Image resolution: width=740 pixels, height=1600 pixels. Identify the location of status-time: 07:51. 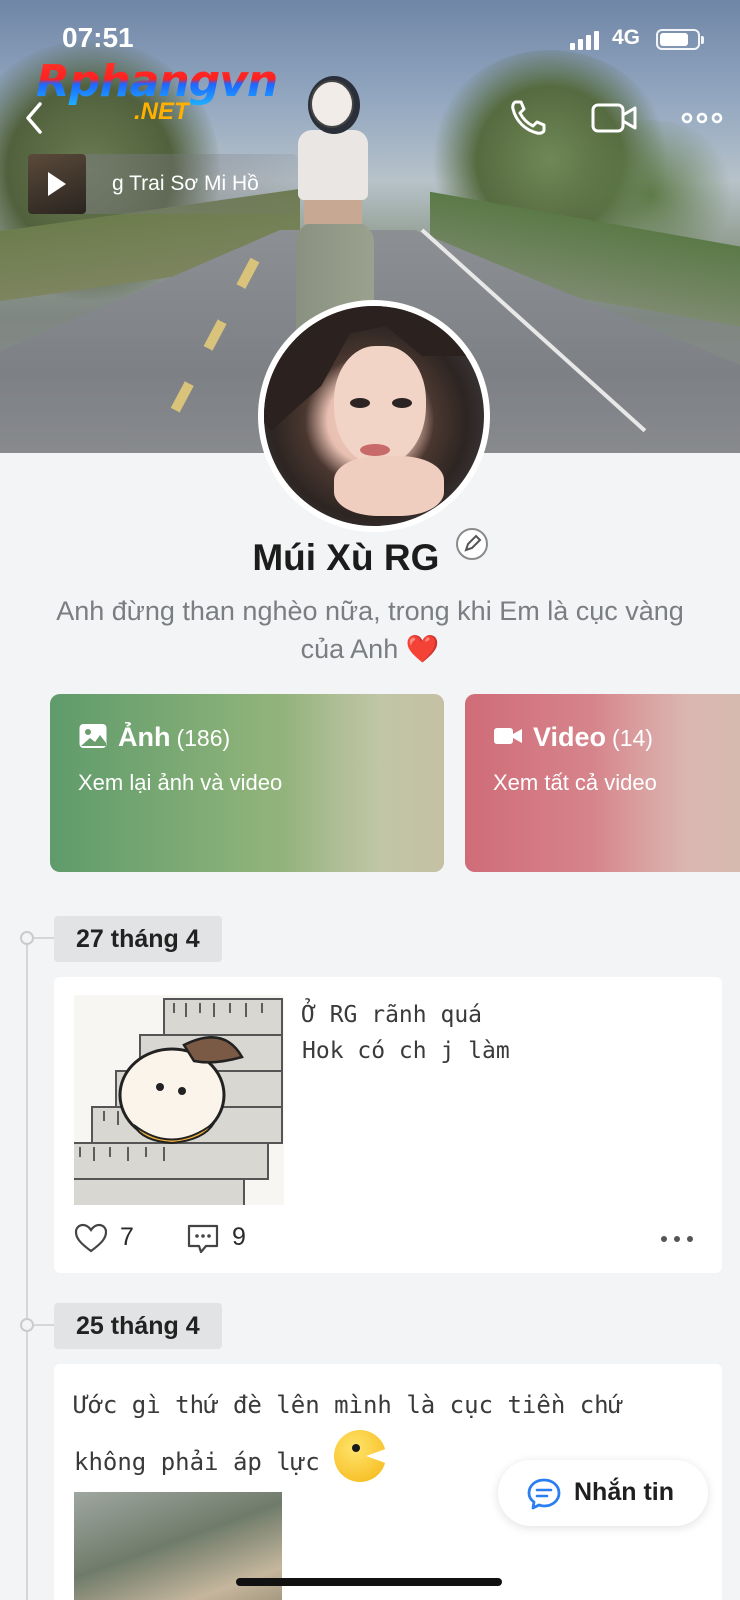
(98, 37).